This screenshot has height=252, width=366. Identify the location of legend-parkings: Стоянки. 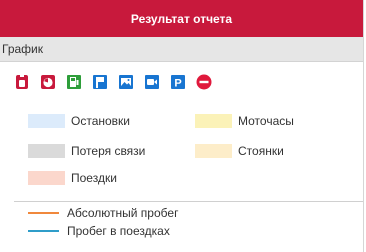
(239, 151).